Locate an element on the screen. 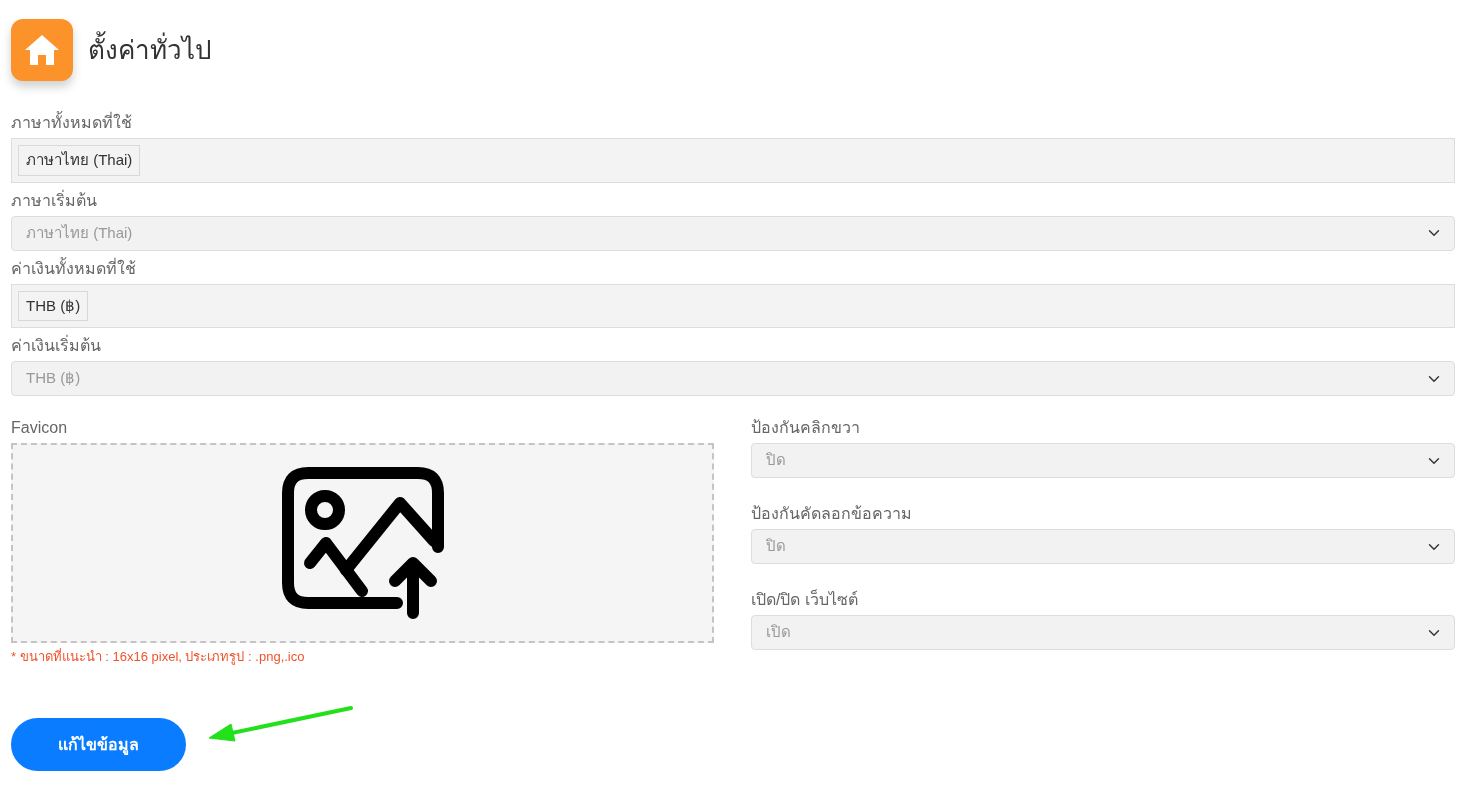  page-title: ตั้งค่าทั่วไป is located at coordinates (150, 50).